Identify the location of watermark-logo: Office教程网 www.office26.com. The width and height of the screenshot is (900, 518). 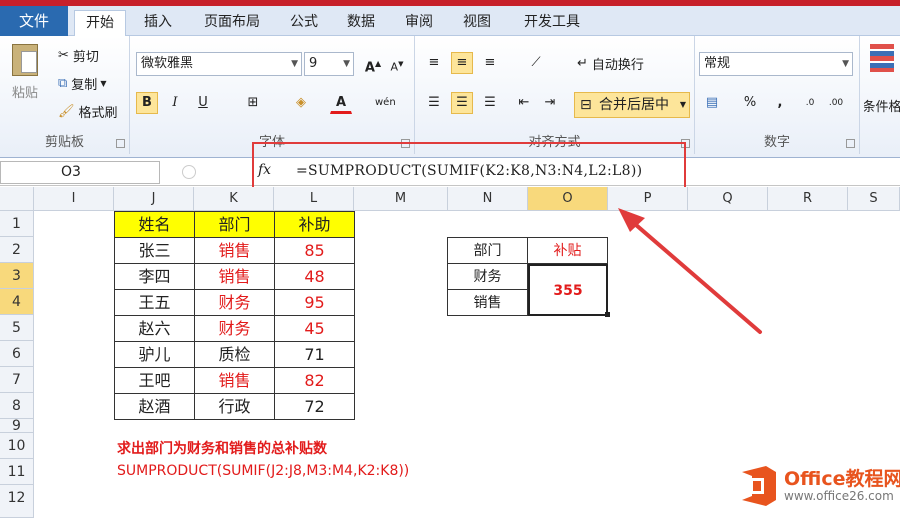
(819, 486).